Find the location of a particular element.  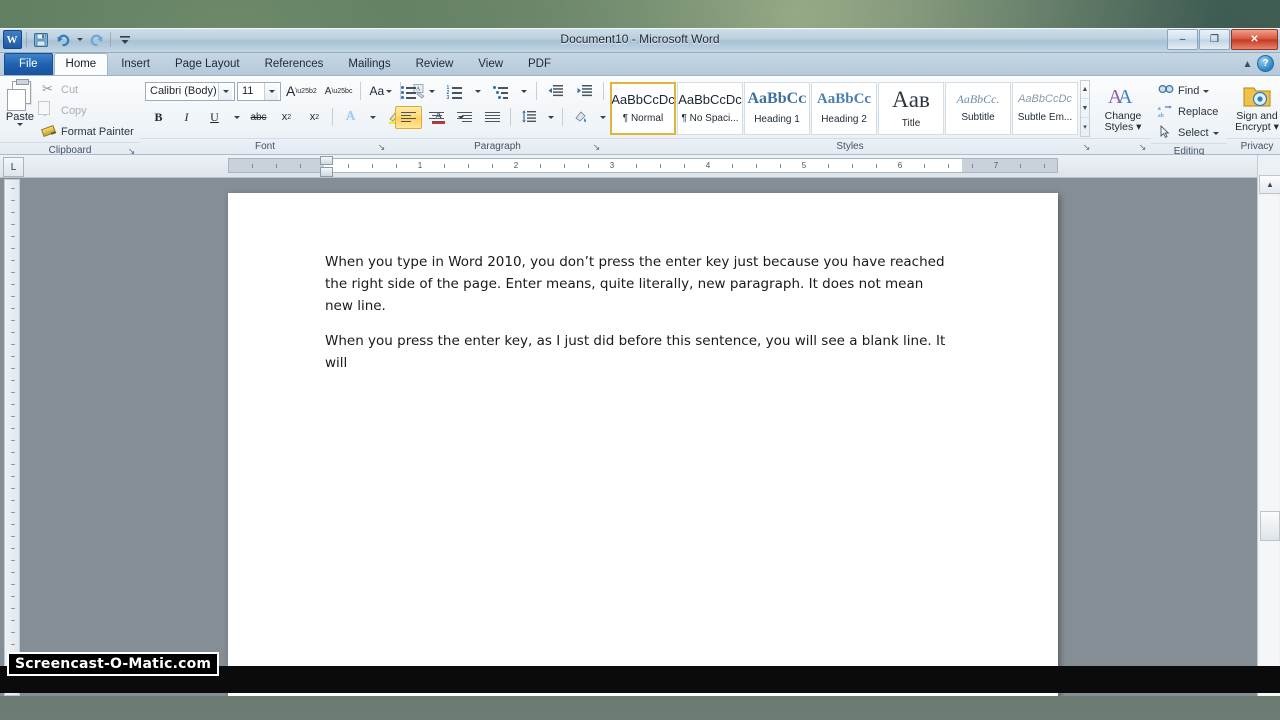

text-effects-dropdown-icon is located at coordinates (372, 117).